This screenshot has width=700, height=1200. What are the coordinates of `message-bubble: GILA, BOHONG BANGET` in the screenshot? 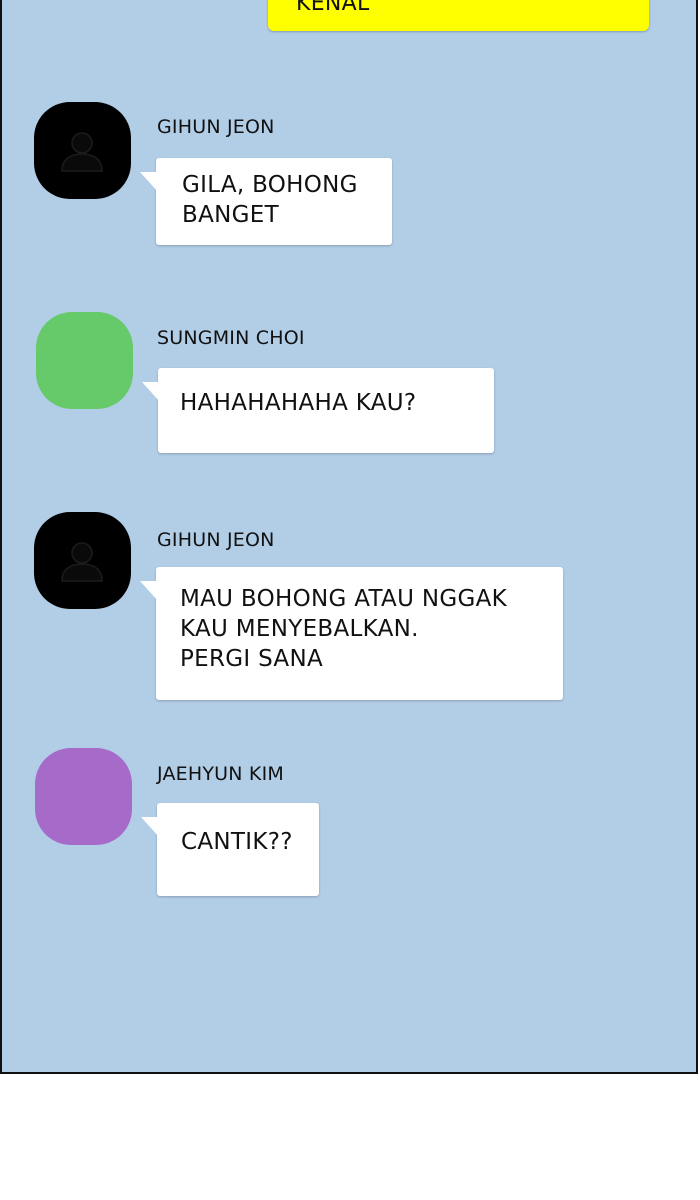 It's located at (266, 201).